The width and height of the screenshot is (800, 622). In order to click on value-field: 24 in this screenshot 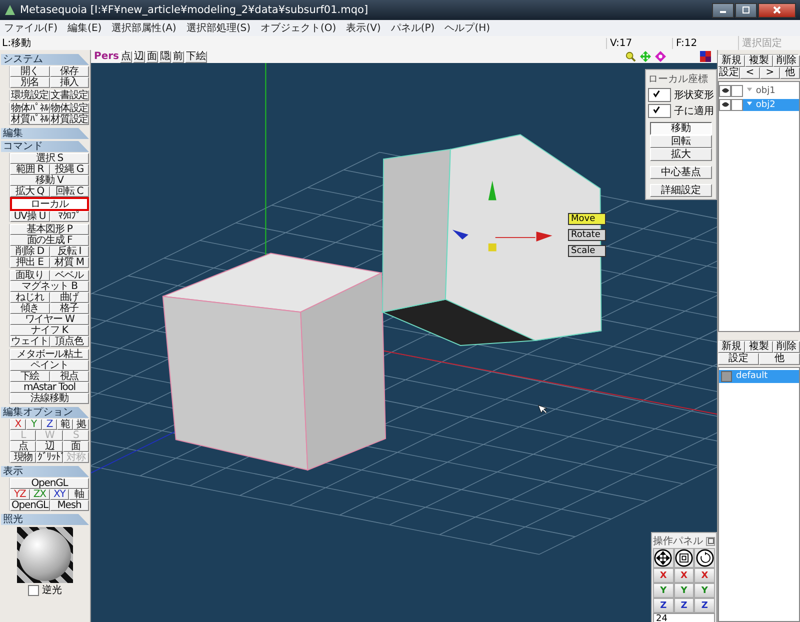, I will do `click(684, 617)`.